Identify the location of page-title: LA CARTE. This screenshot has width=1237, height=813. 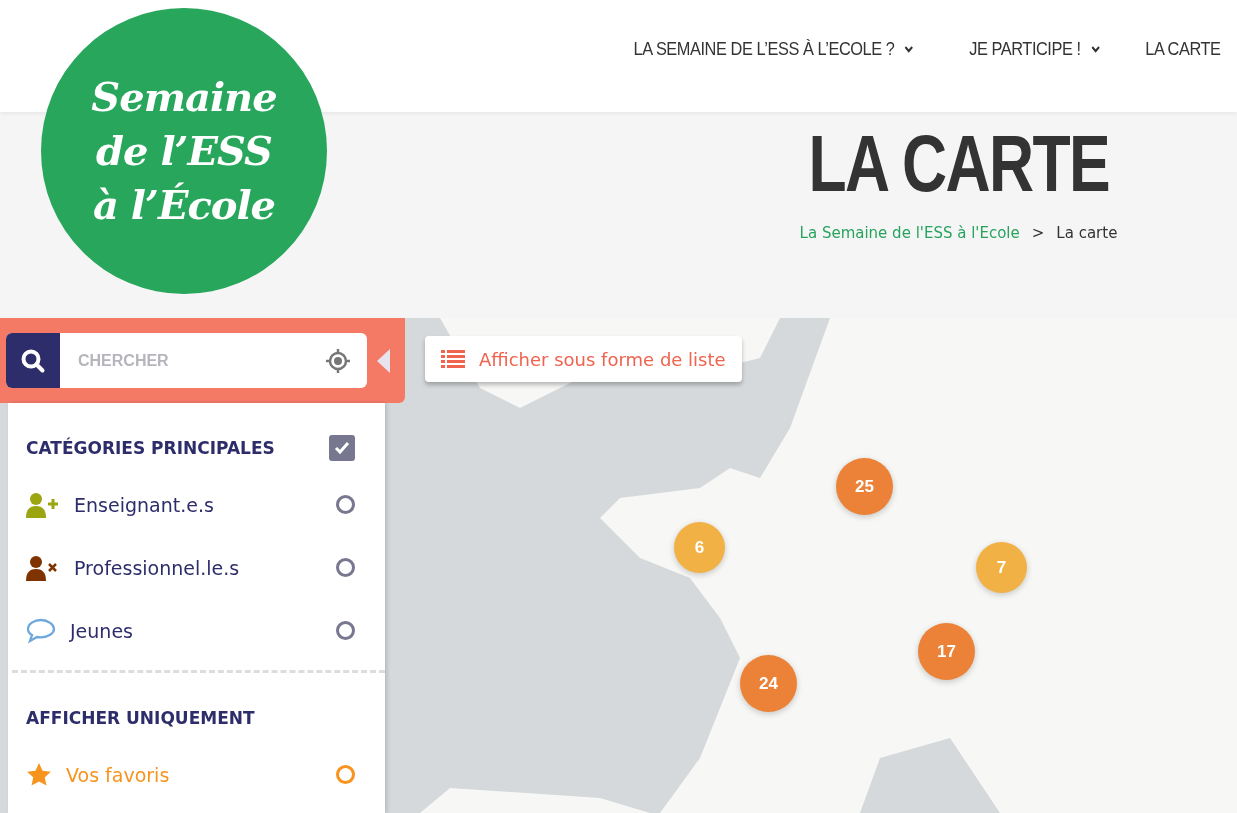
(958, 164).